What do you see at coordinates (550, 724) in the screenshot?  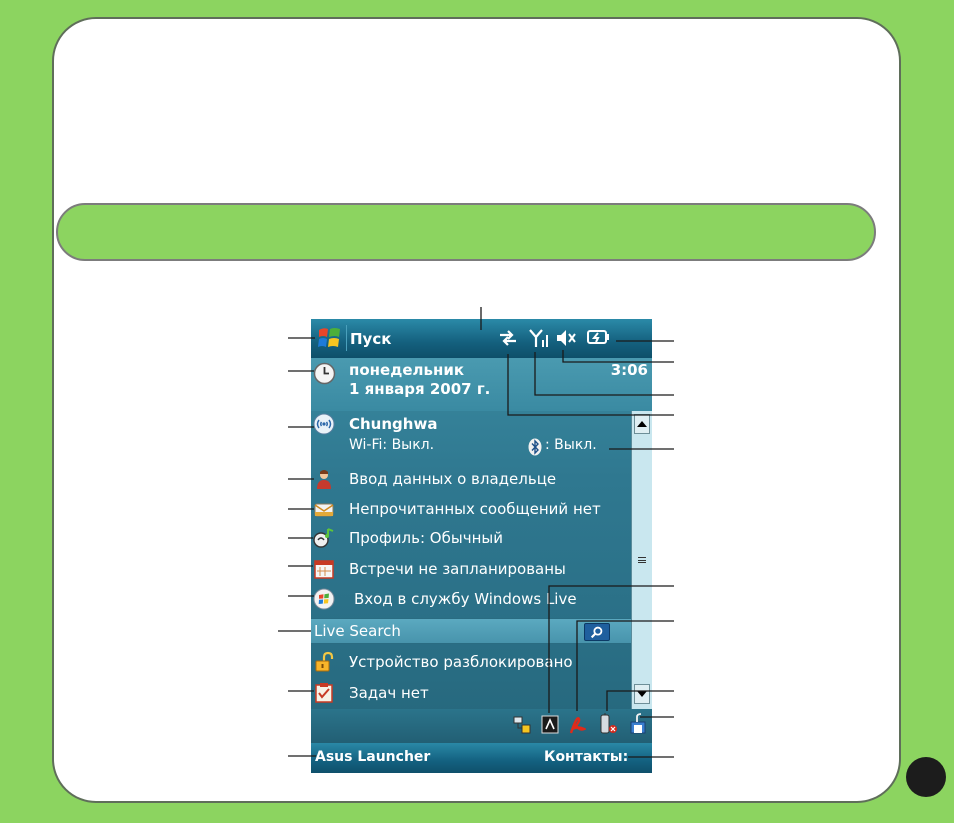 I see `usb-icon` at bounding box center [550, 724].